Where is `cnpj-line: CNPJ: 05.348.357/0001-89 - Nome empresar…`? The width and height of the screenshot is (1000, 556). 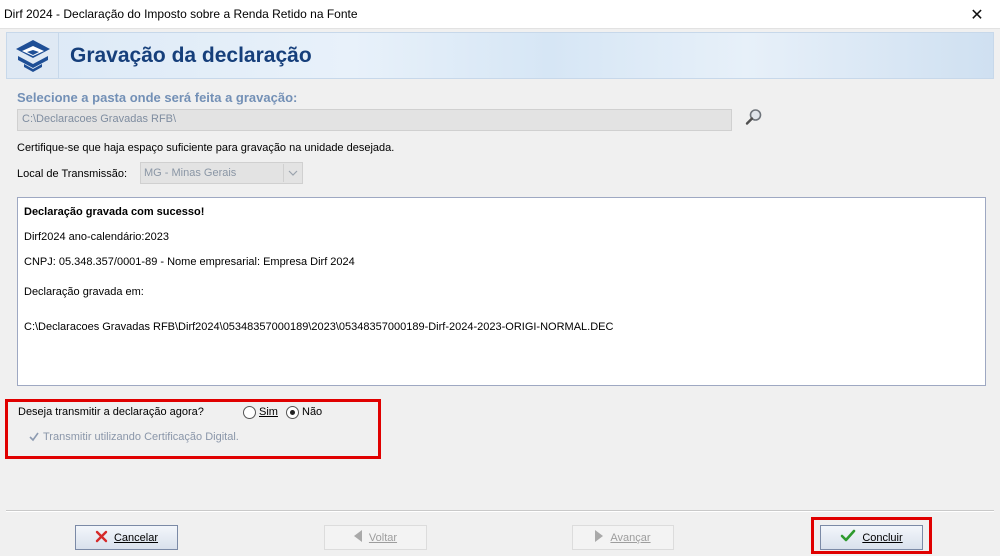 cnpj-line: CNPJ: 05.348.357/0001-89 - Nome empresar… is located at coordinates (189, 262).